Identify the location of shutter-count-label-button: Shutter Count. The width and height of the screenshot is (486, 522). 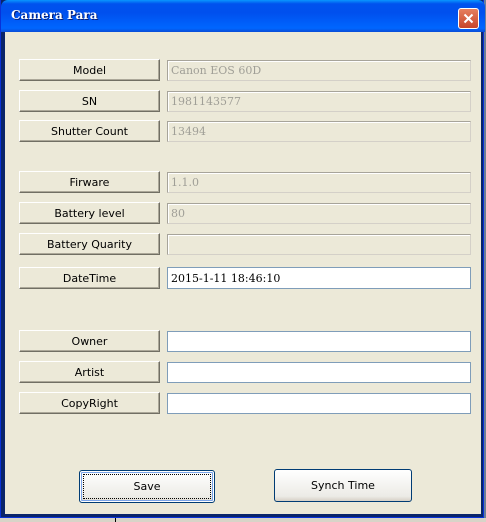
(89, 131).